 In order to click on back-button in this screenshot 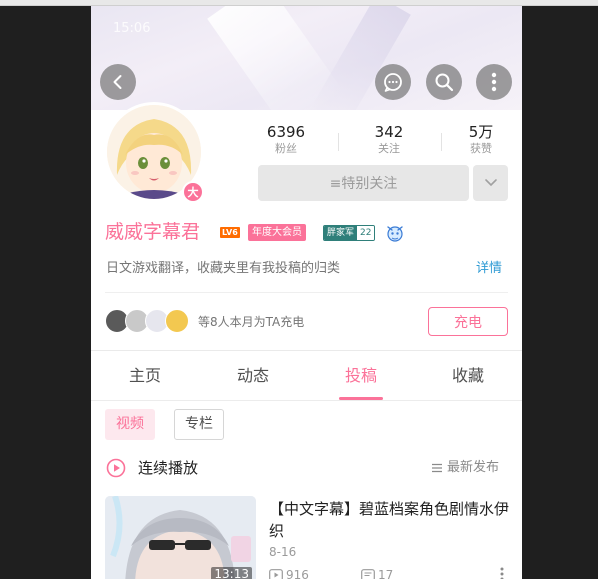, I will do `click(118, 82)`.